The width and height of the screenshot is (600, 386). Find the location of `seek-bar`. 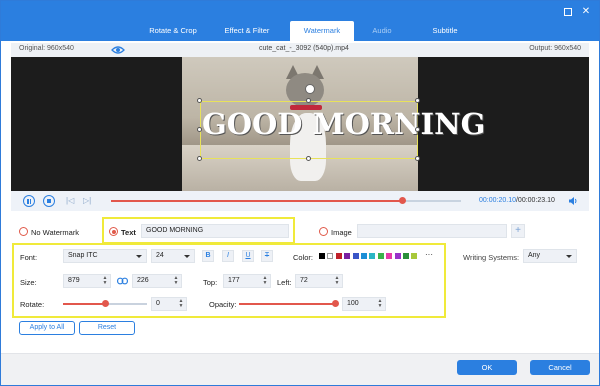

seek-bar is located at coordinates (286, 200).